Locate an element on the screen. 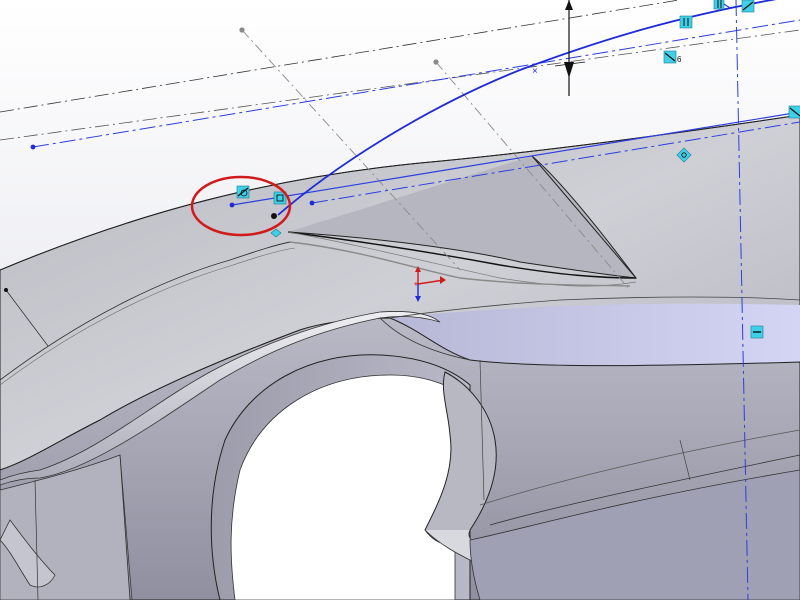  relation-count-label: 6 is located at coordinates (679, 59).